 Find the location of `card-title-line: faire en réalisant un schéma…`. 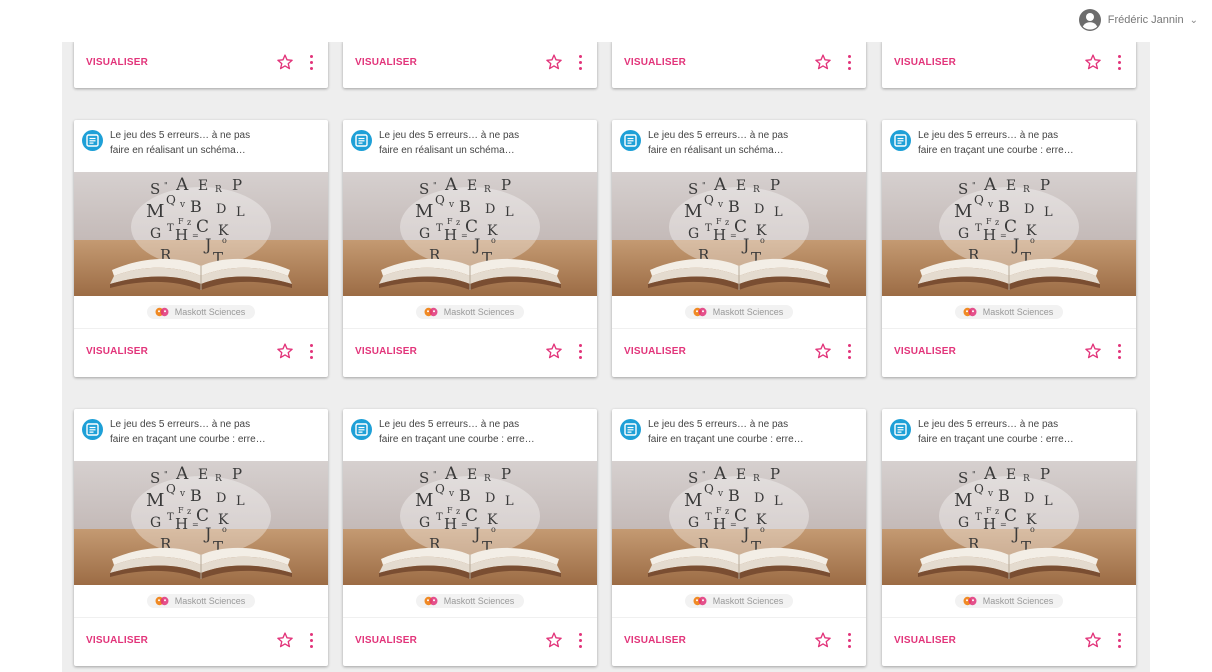

card-title-line: faire en réalisant un schéma… is located at coordinates (178, 150).